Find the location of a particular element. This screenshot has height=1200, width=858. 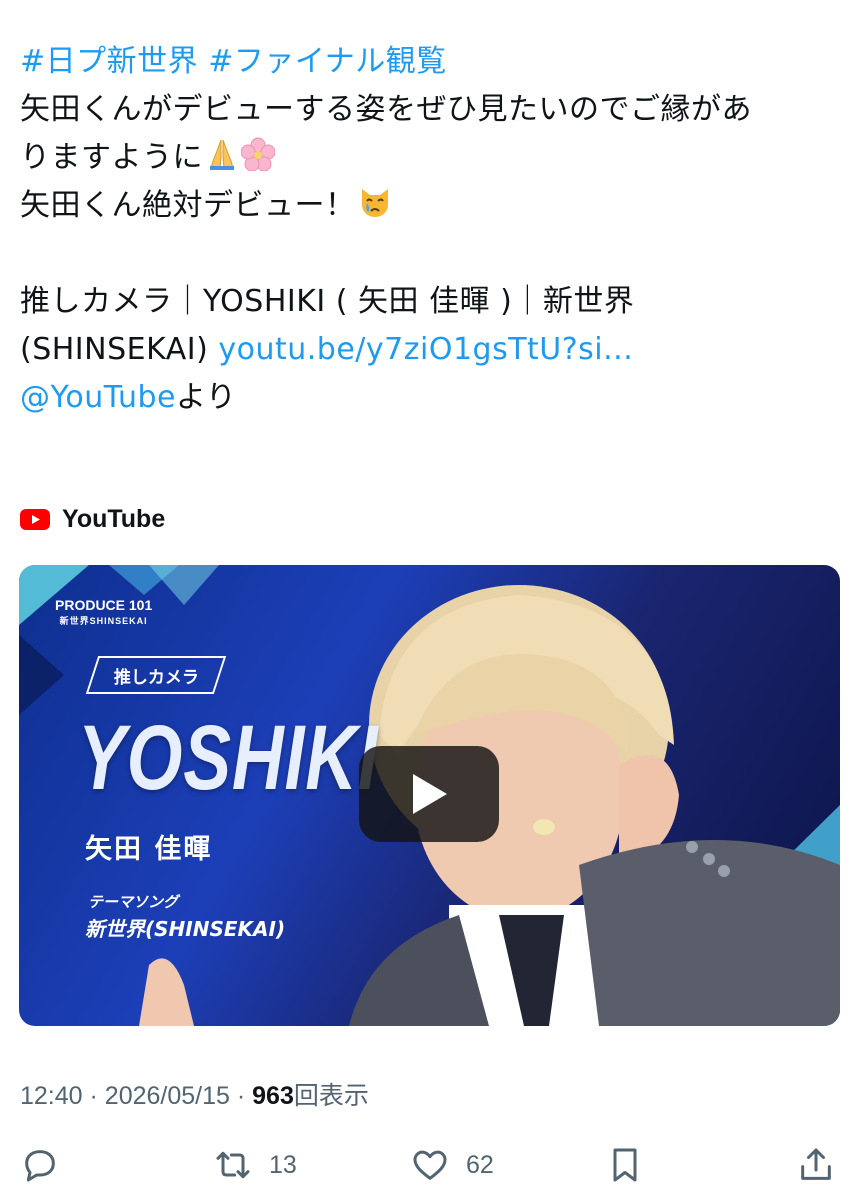

card-source: YouTube is located at coordinates (92, 519).